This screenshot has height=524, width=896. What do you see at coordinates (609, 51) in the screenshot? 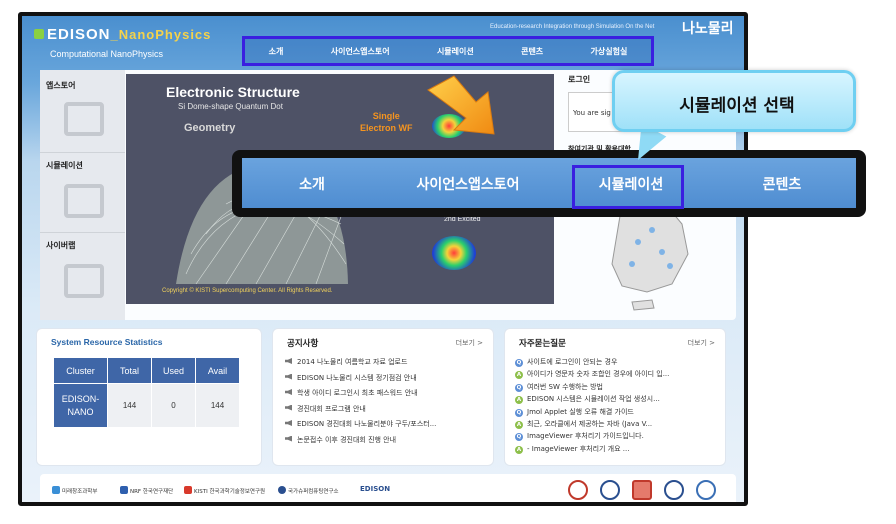
I see `nav-item-virtual-lab: 가상실험실` at bounding box center [609, 51].